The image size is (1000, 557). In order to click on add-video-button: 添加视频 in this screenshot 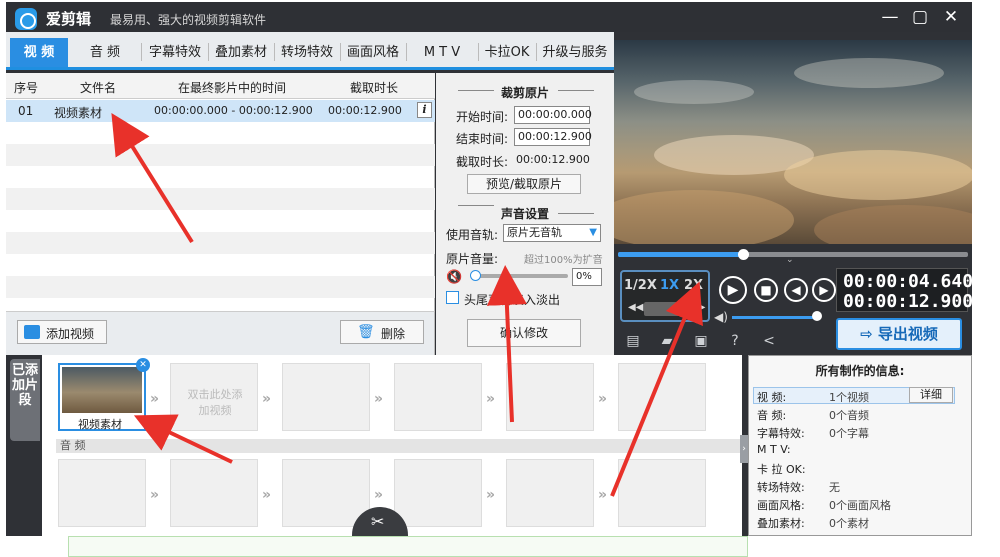, I will do `click(62, 332)`.